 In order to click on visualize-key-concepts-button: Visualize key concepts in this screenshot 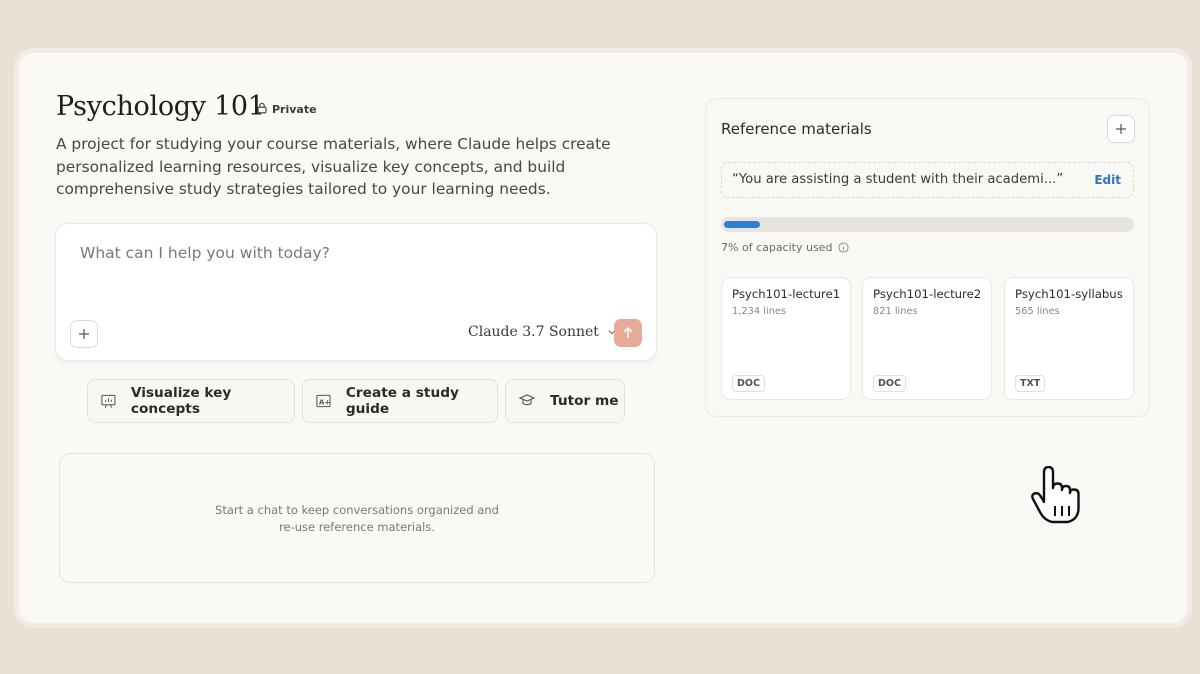, I will do `click(191, 401)`.